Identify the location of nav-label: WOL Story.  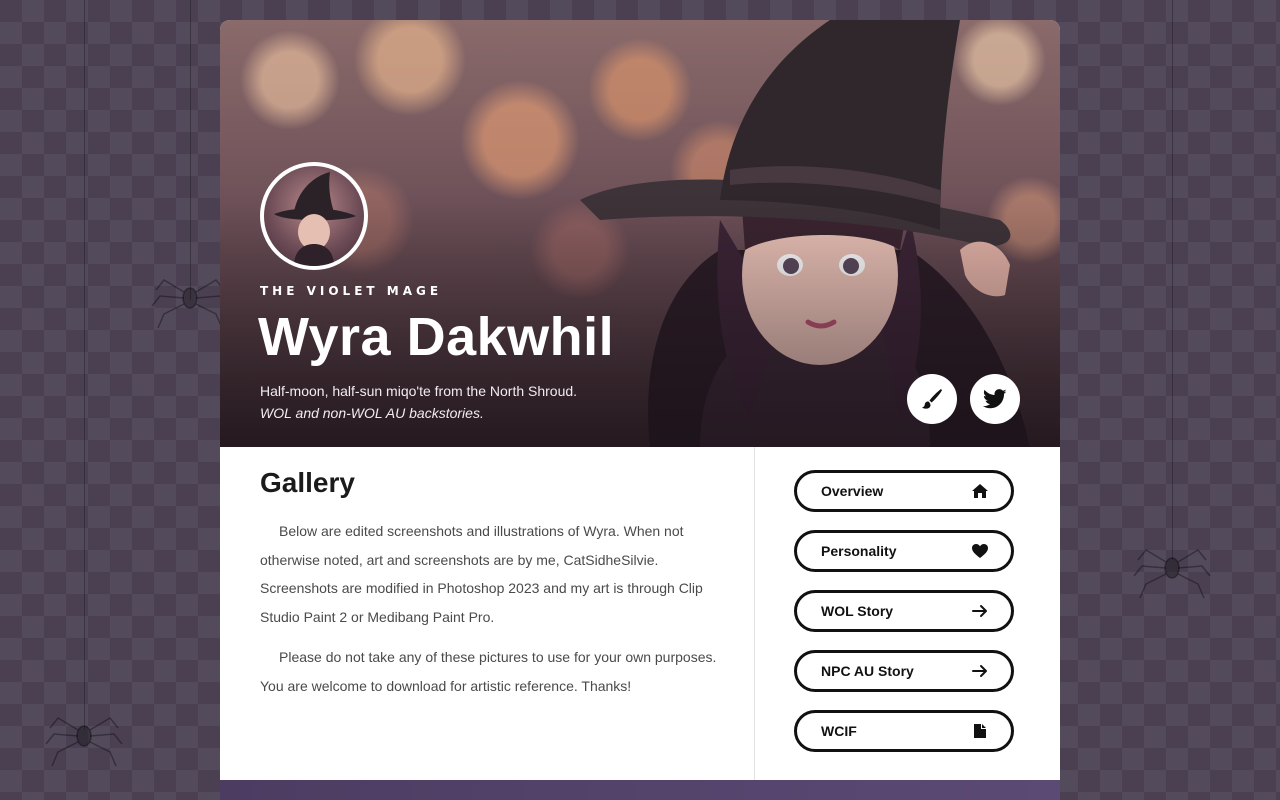
(857, 611).